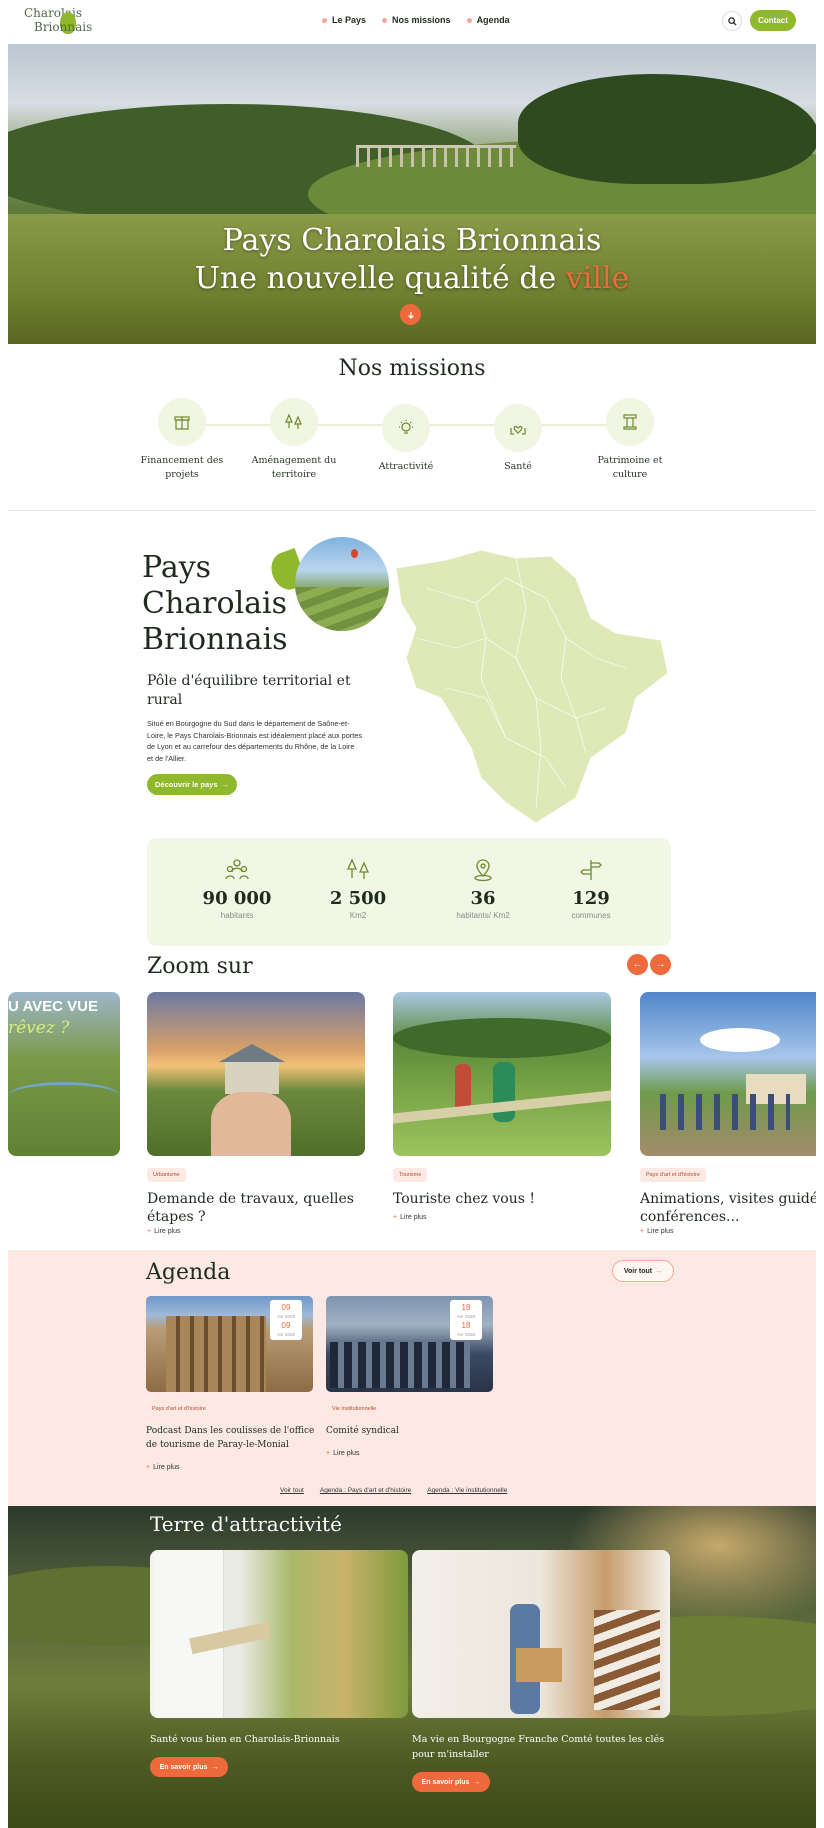 This screenshot has height=1828, width=824. What do you see at coordinates (502, 1199) in the screenshot?
I see `card-title: Touriste chez vous !` at bounding box center [502, 1199].